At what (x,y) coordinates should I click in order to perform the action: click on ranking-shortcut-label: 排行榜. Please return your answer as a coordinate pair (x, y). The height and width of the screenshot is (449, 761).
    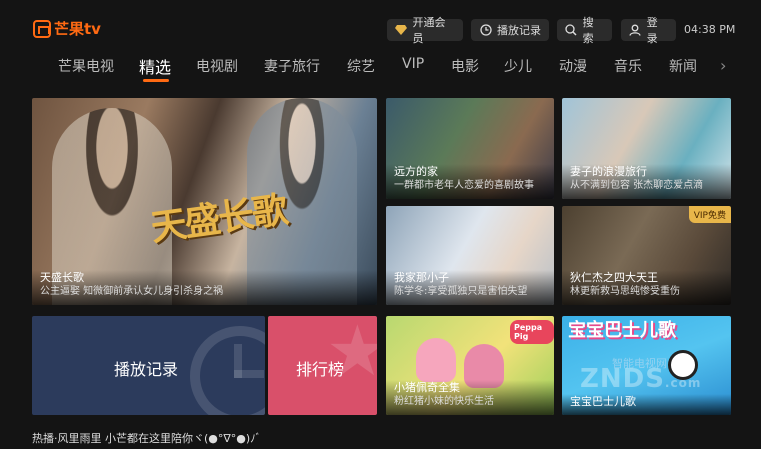
    Looking at the image, I should click on (320, 369).